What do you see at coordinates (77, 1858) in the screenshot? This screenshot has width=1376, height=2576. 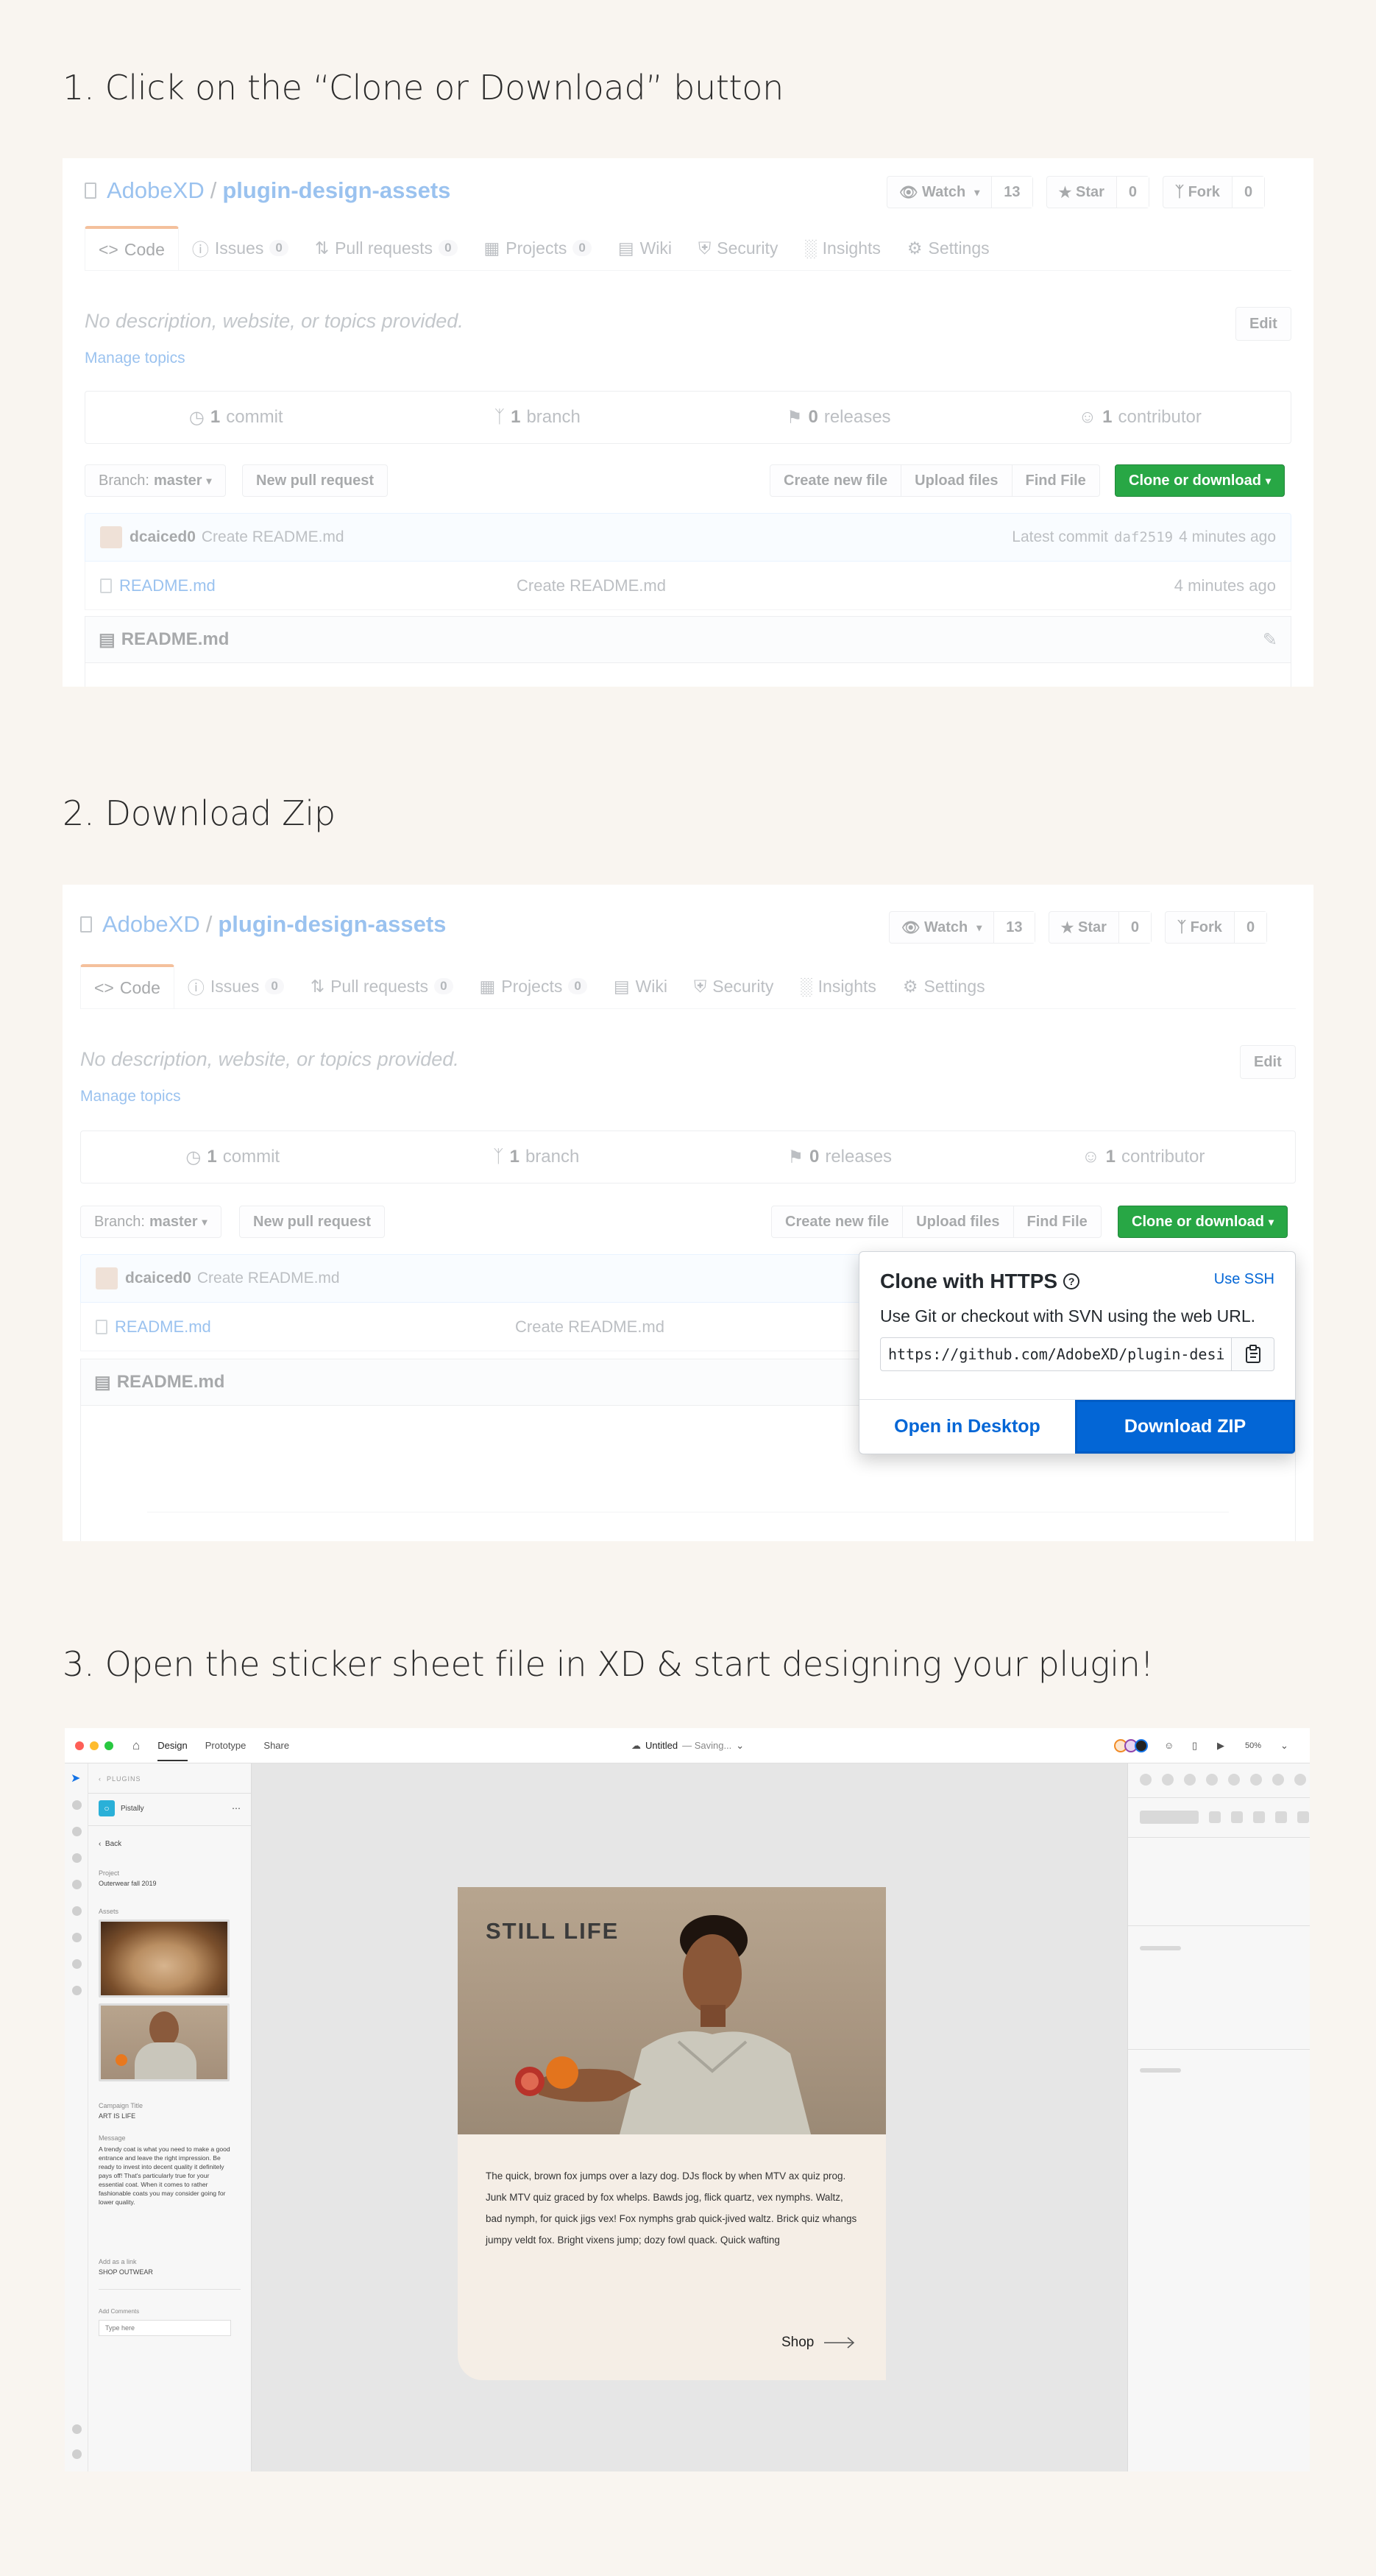 I see `polygon-tool-icon` at bounding box center [77, 1858].